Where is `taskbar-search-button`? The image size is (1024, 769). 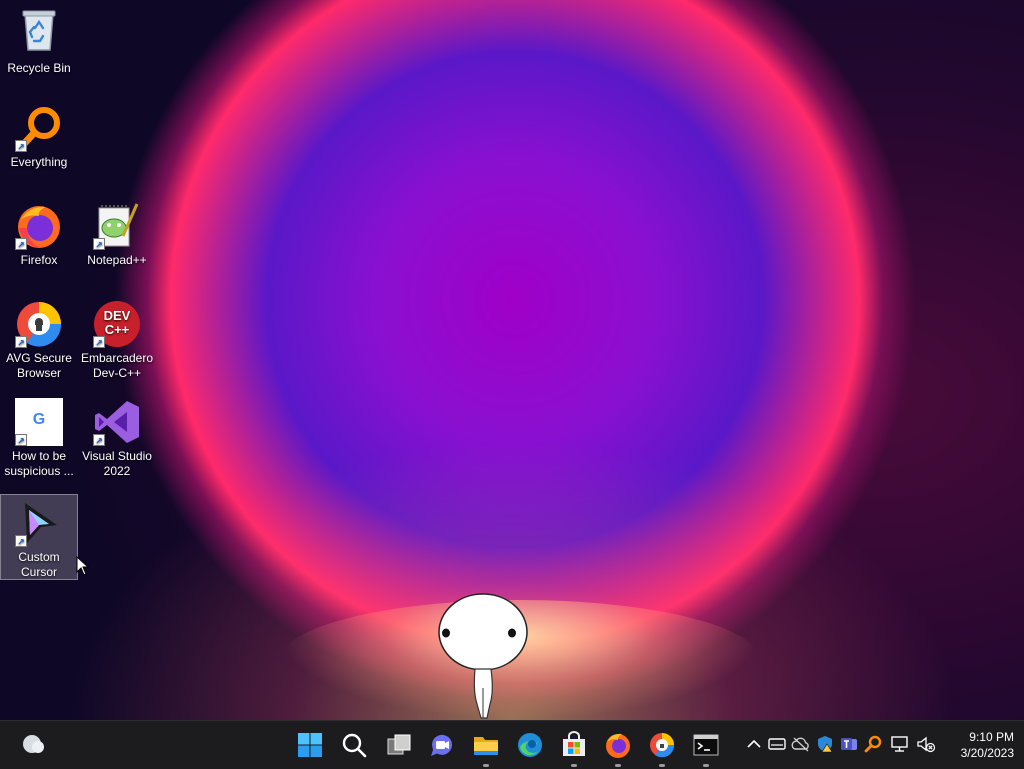
taskbar-search-button is located at coordinates (354, 745).